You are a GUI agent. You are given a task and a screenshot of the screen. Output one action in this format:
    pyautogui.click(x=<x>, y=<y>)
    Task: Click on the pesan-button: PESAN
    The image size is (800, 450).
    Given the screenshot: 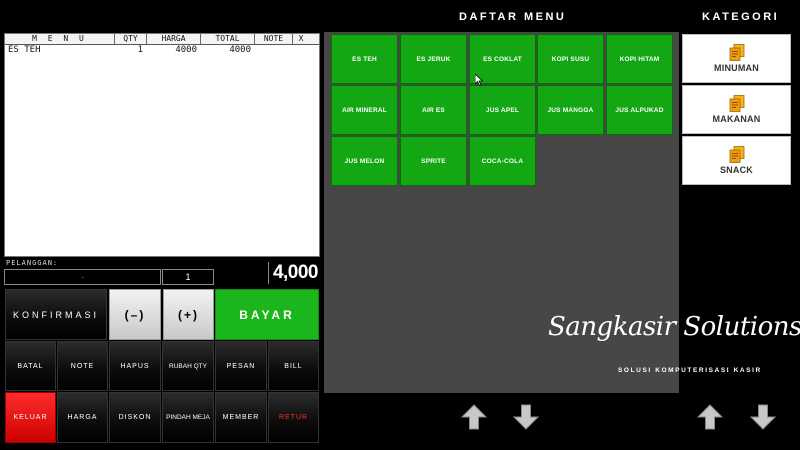 What is the action you would take?
    pyautogui.click(x=241, y=366)
    